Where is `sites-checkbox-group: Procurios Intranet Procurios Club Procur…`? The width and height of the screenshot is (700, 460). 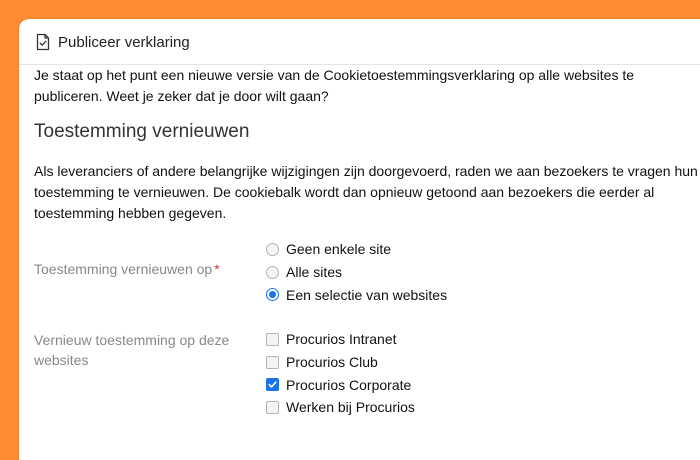
sites-checkbox-group: Procurios Intranet Procurios Club Procur… is located at coordinates (340, 373).